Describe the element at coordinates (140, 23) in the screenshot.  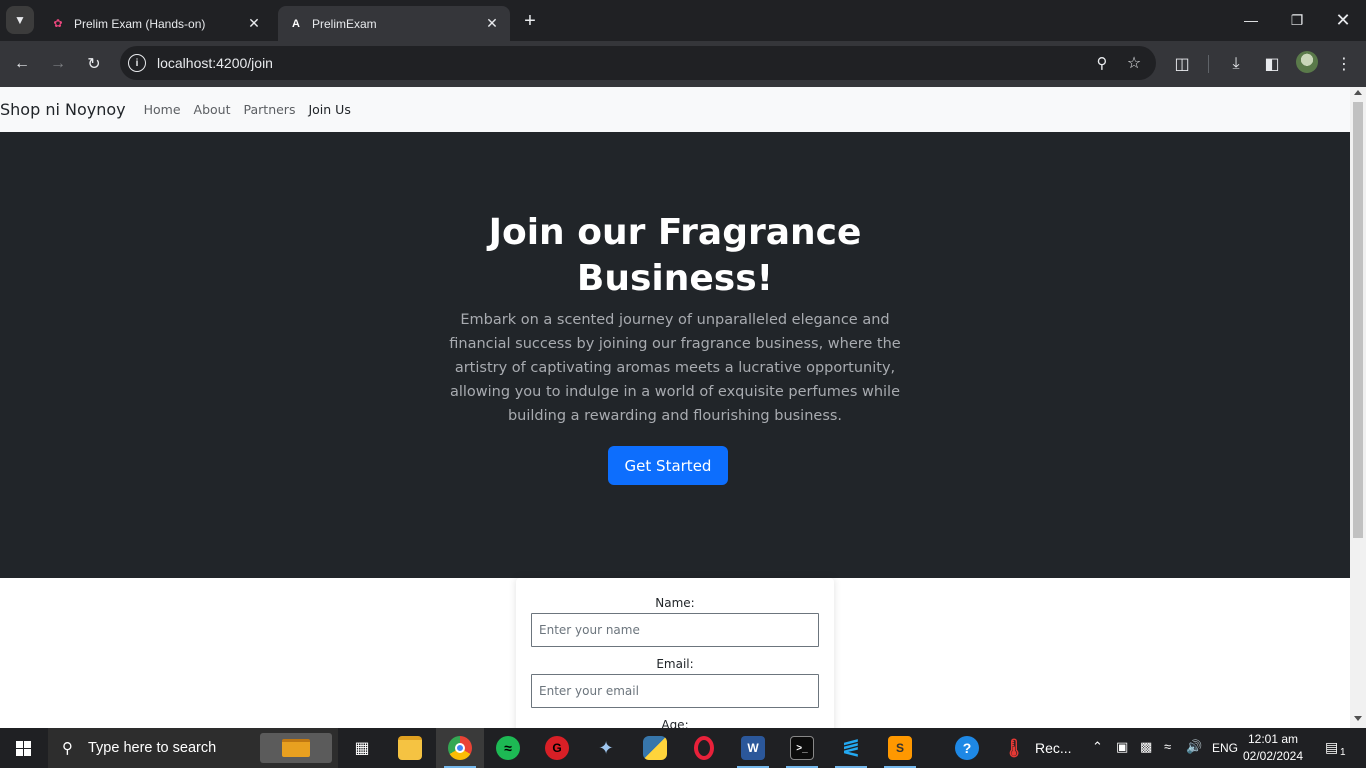
I see `tab-title: Prelim Exam (Hands-on)` at that location.